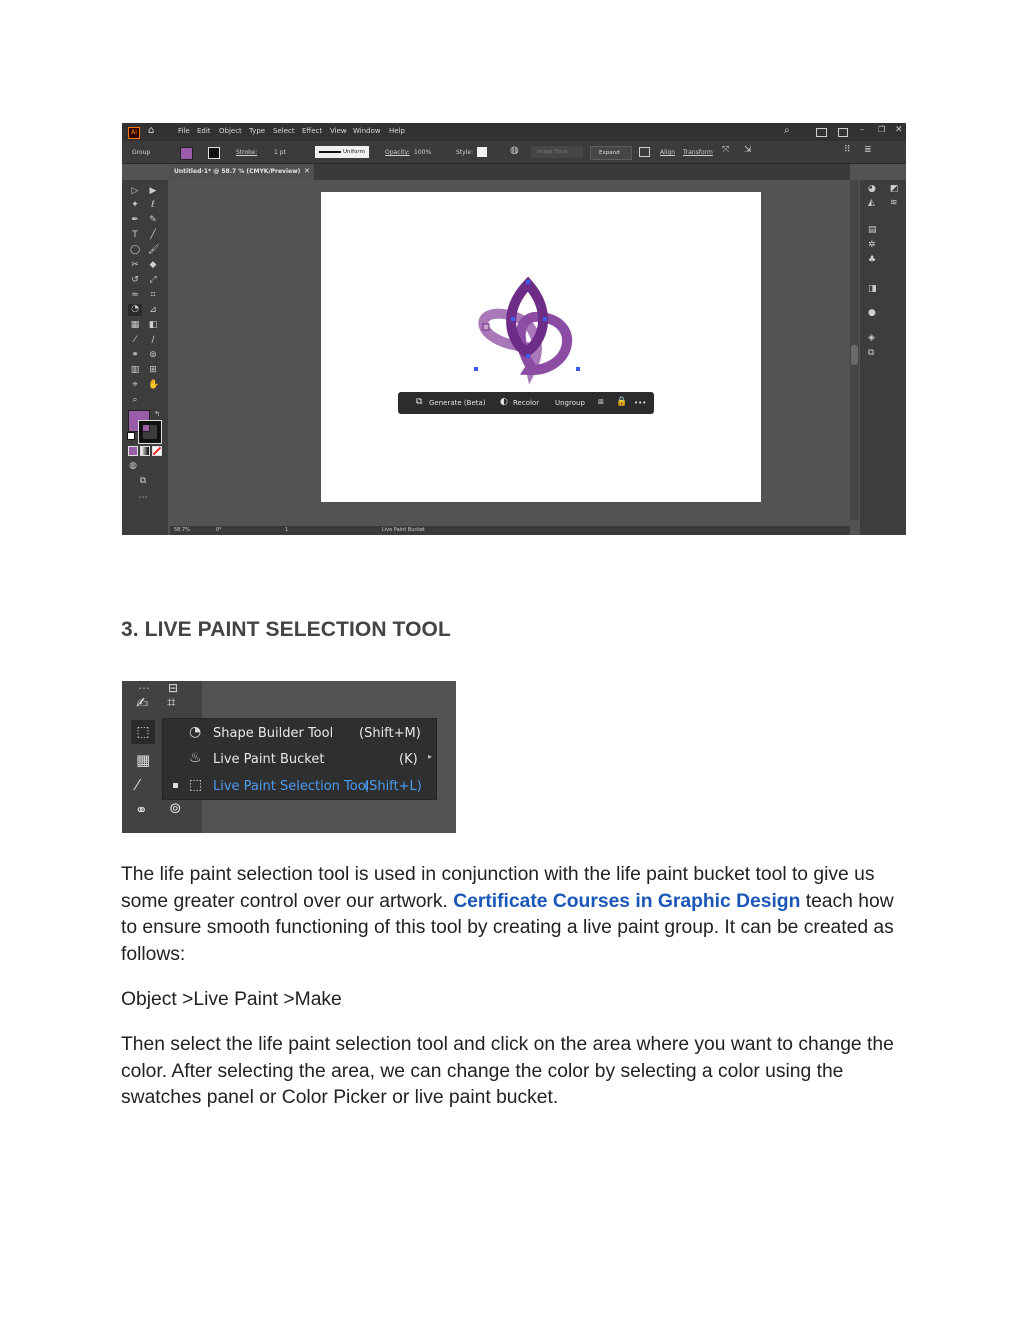  Describe the element at coordinates (541, 347) in the screenshot. I see `triquetra-artwork` at that location.